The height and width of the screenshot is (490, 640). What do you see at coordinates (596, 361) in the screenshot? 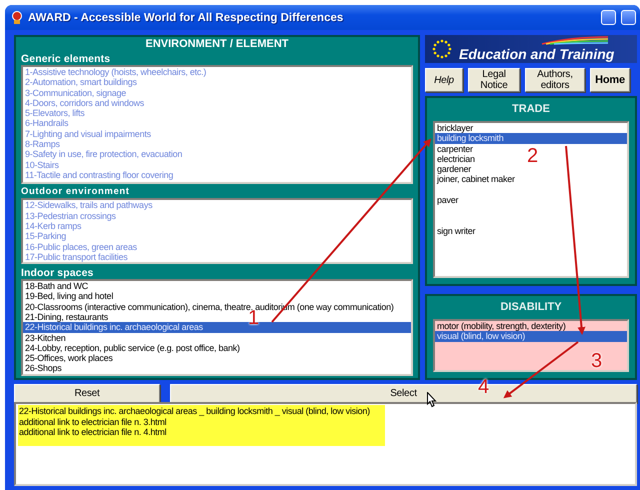
I see `annotation-number: 3` at bounding box center [596, 361].